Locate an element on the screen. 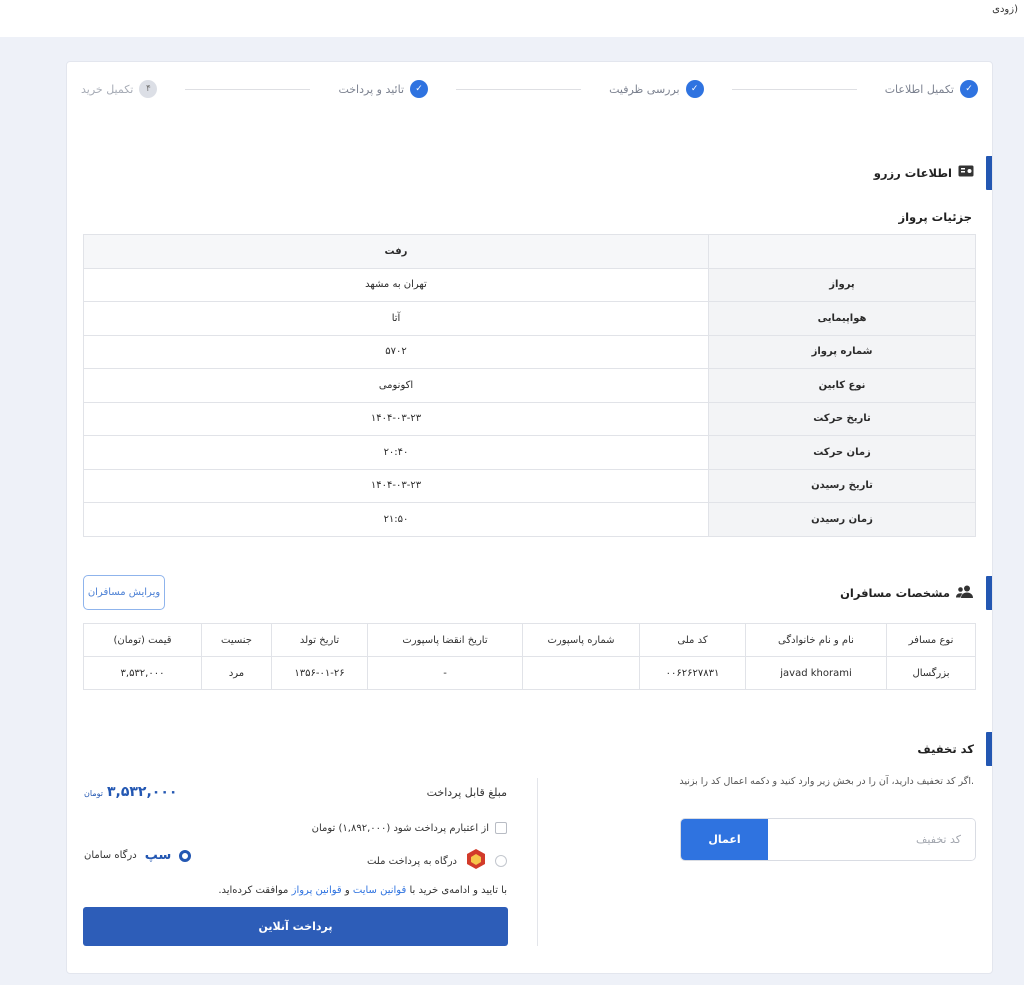 This screenshot has height=985, width=1024. step-label: بررسی ظرفیت is located at coordinates (644, 89).